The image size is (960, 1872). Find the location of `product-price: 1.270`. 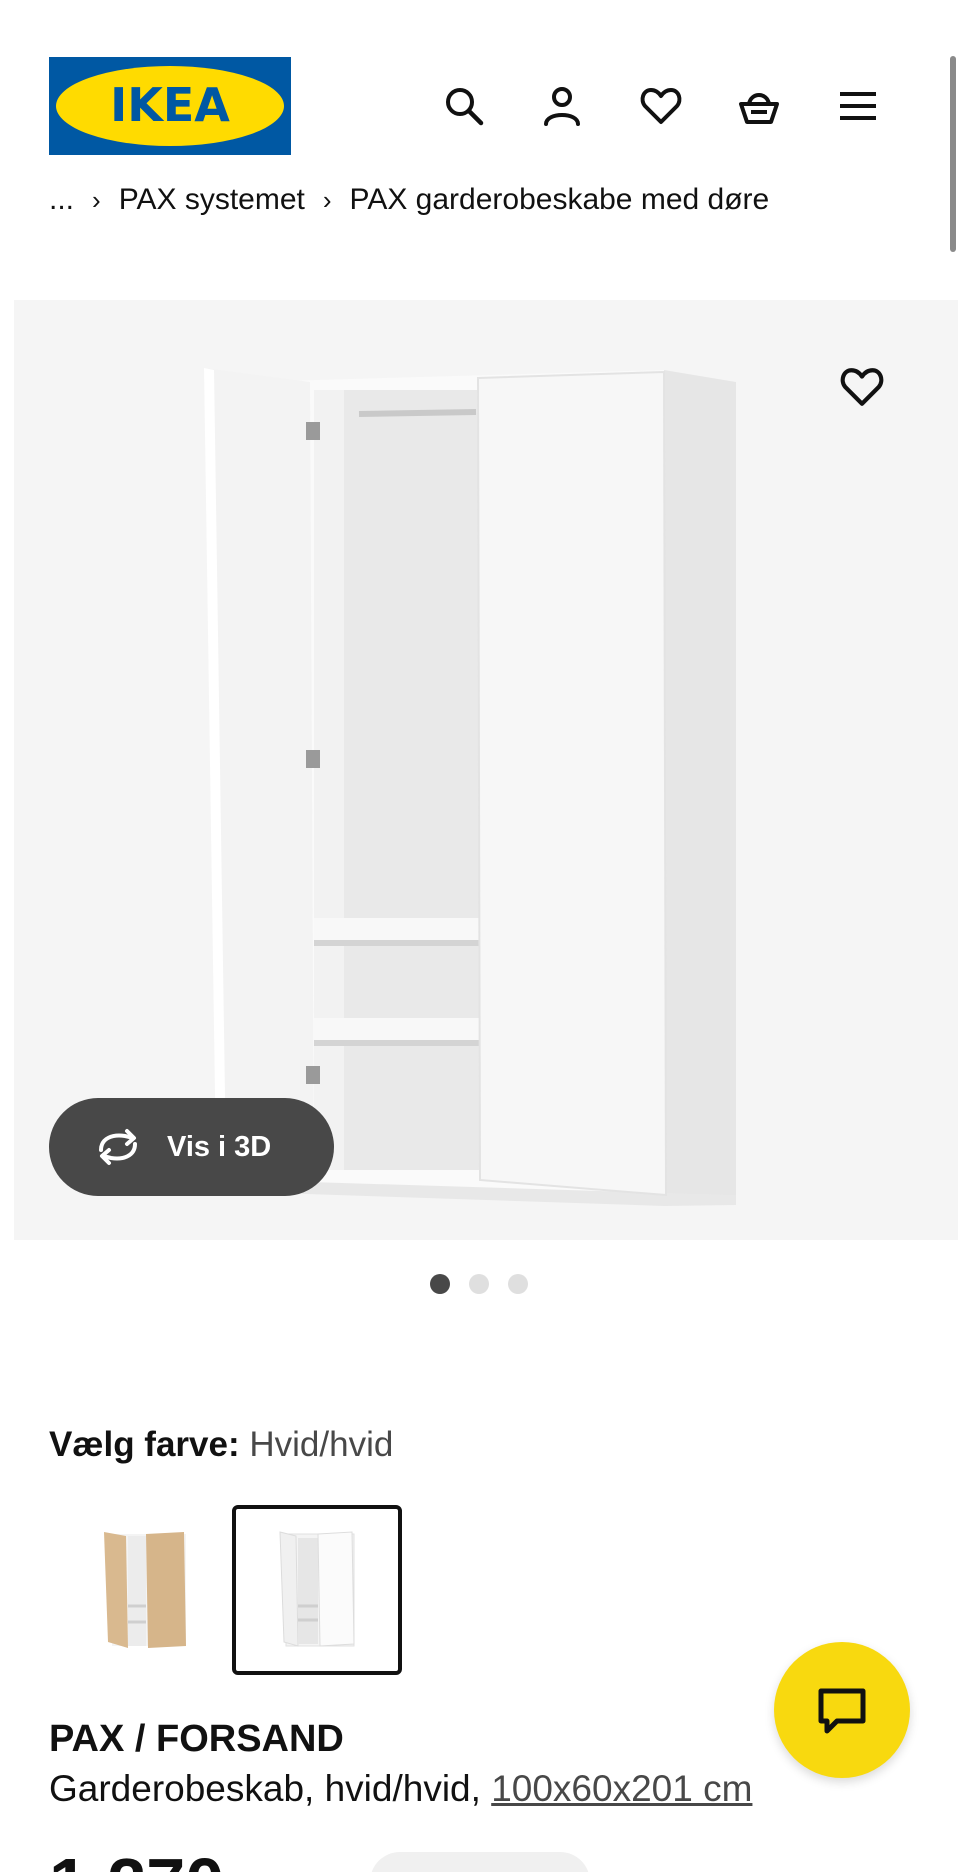

product-price: 1.270 is located at coordinates (136, 1860).